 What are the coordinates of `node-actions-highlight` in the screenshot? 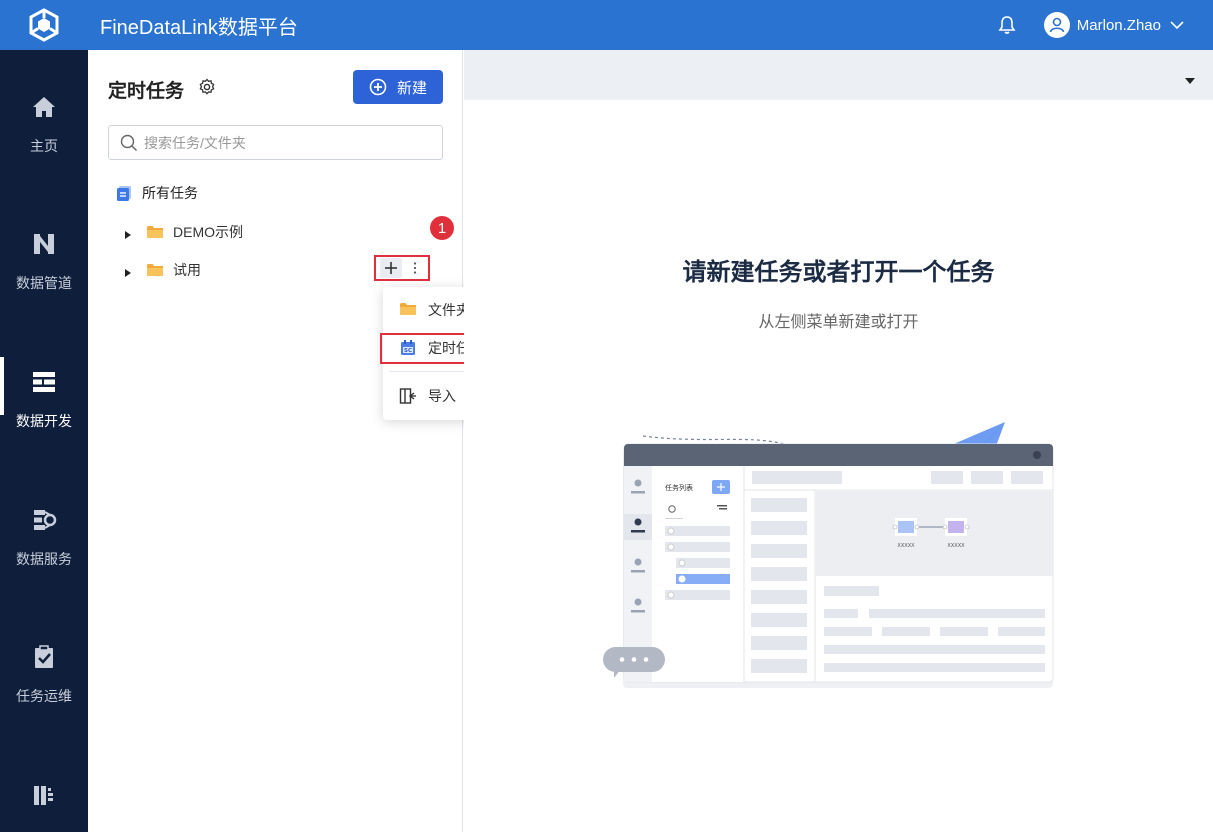 It's located at (402, 268).